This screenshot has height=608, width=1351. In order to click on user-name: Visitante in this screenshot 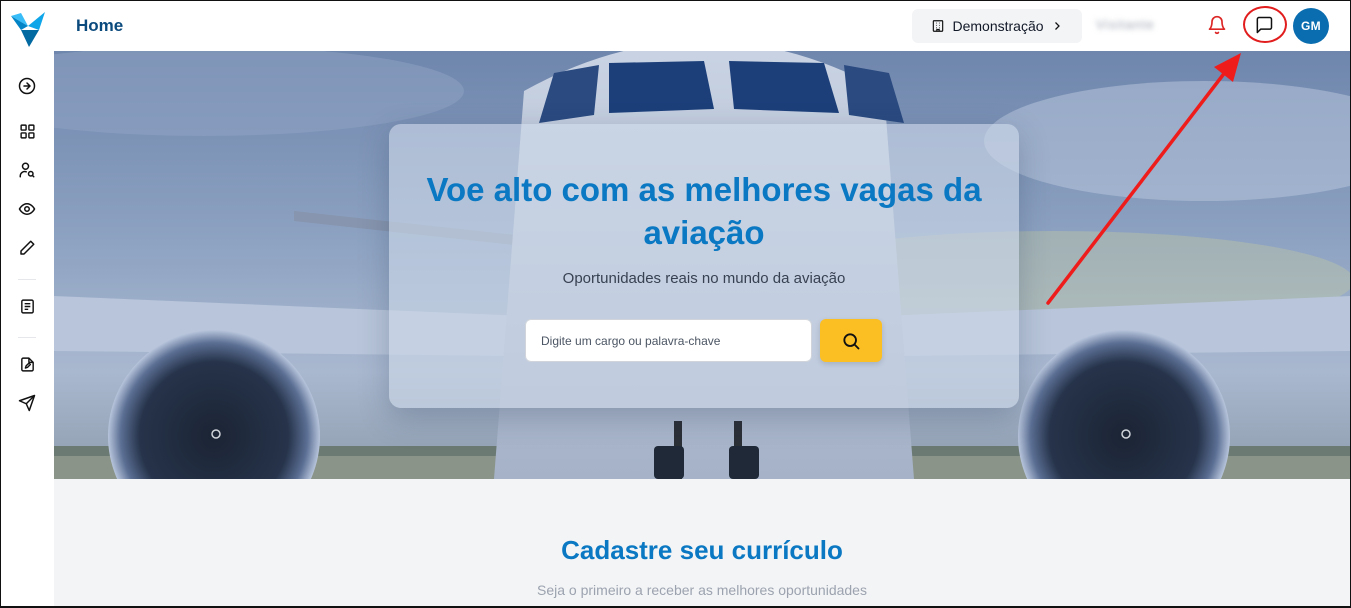, I will do `click(1135, 26)`.